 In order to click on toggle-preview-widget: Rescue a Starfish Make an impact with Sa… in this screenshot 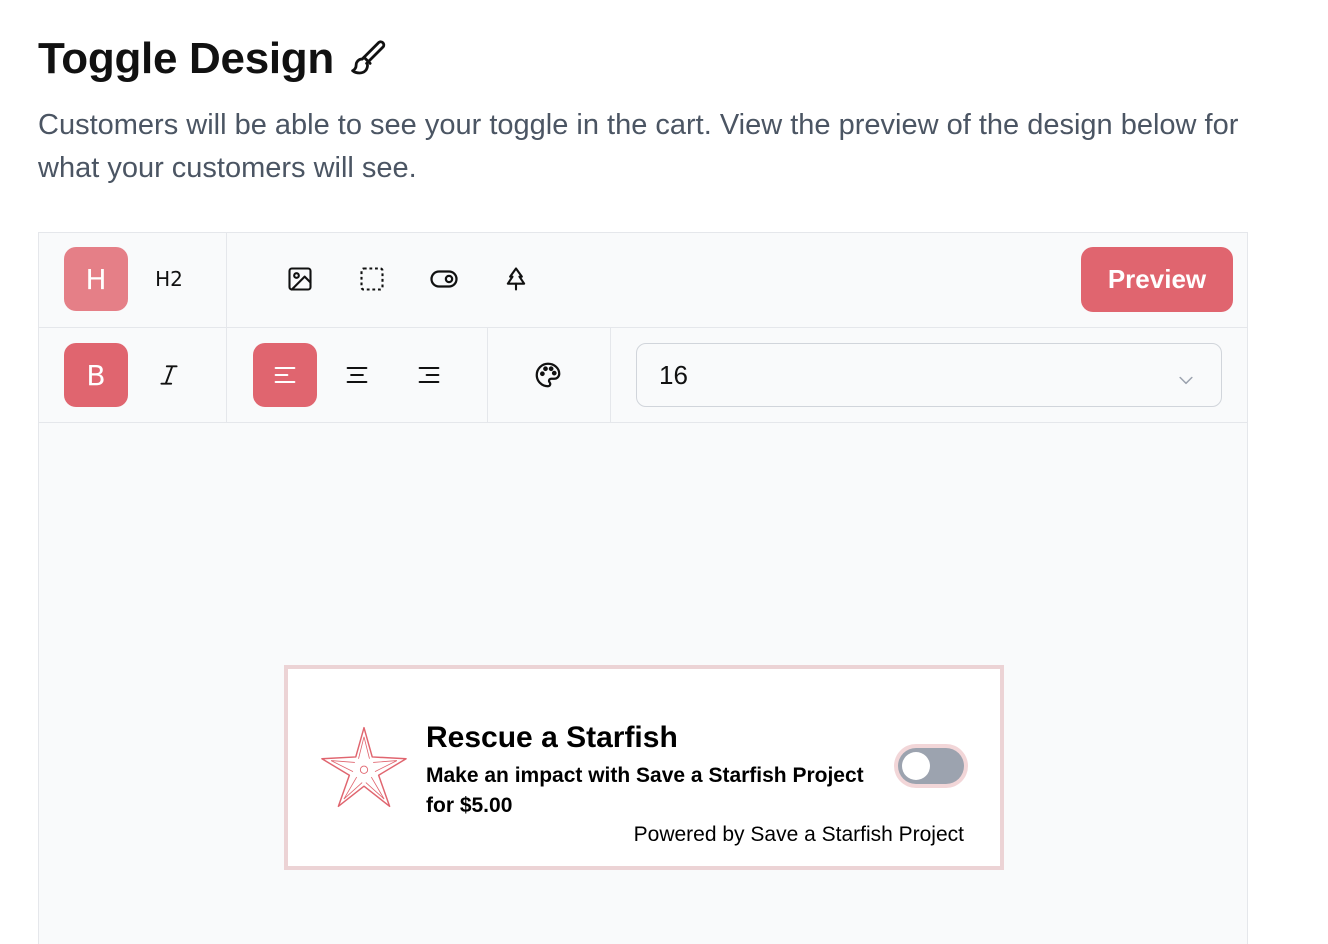, I will do `click(644, 767)`.